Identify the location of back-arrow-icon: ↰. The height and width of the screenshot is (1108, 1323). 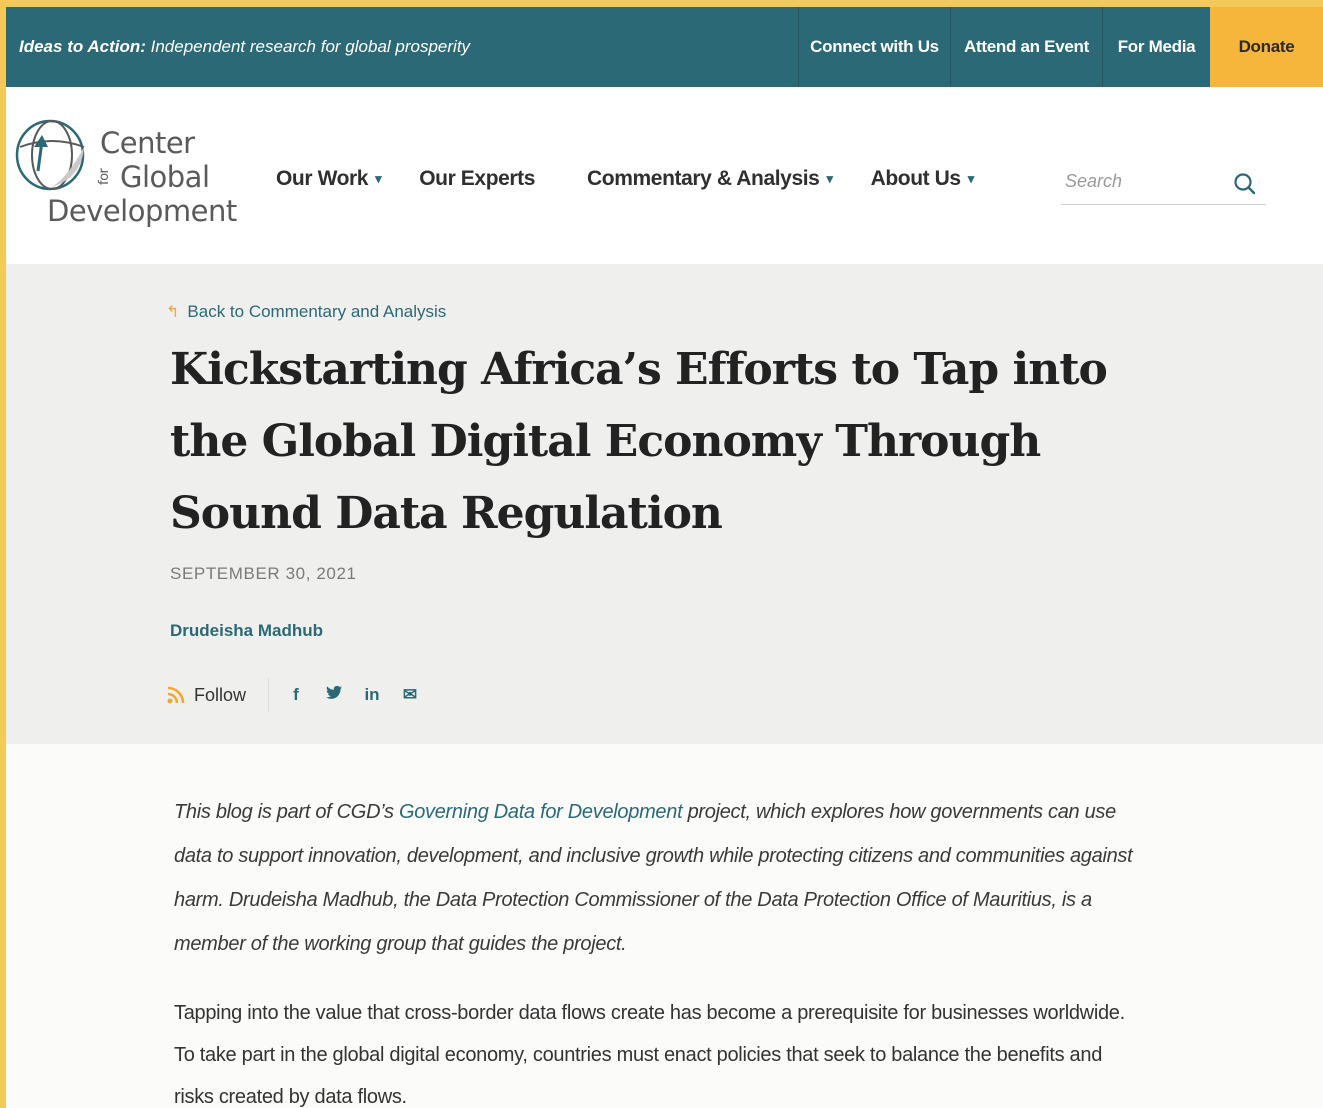
(173, 312).